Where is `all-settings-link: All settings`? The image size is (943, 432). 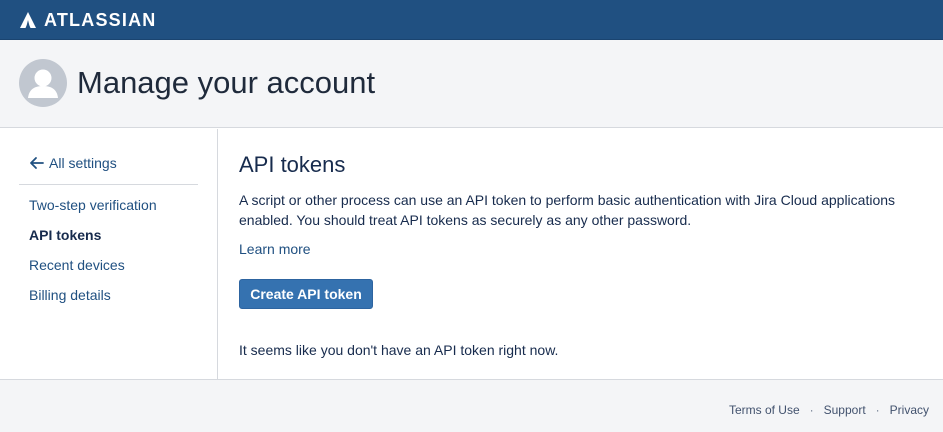 all-settings-link: All settings is located at coordinates (73, 163).